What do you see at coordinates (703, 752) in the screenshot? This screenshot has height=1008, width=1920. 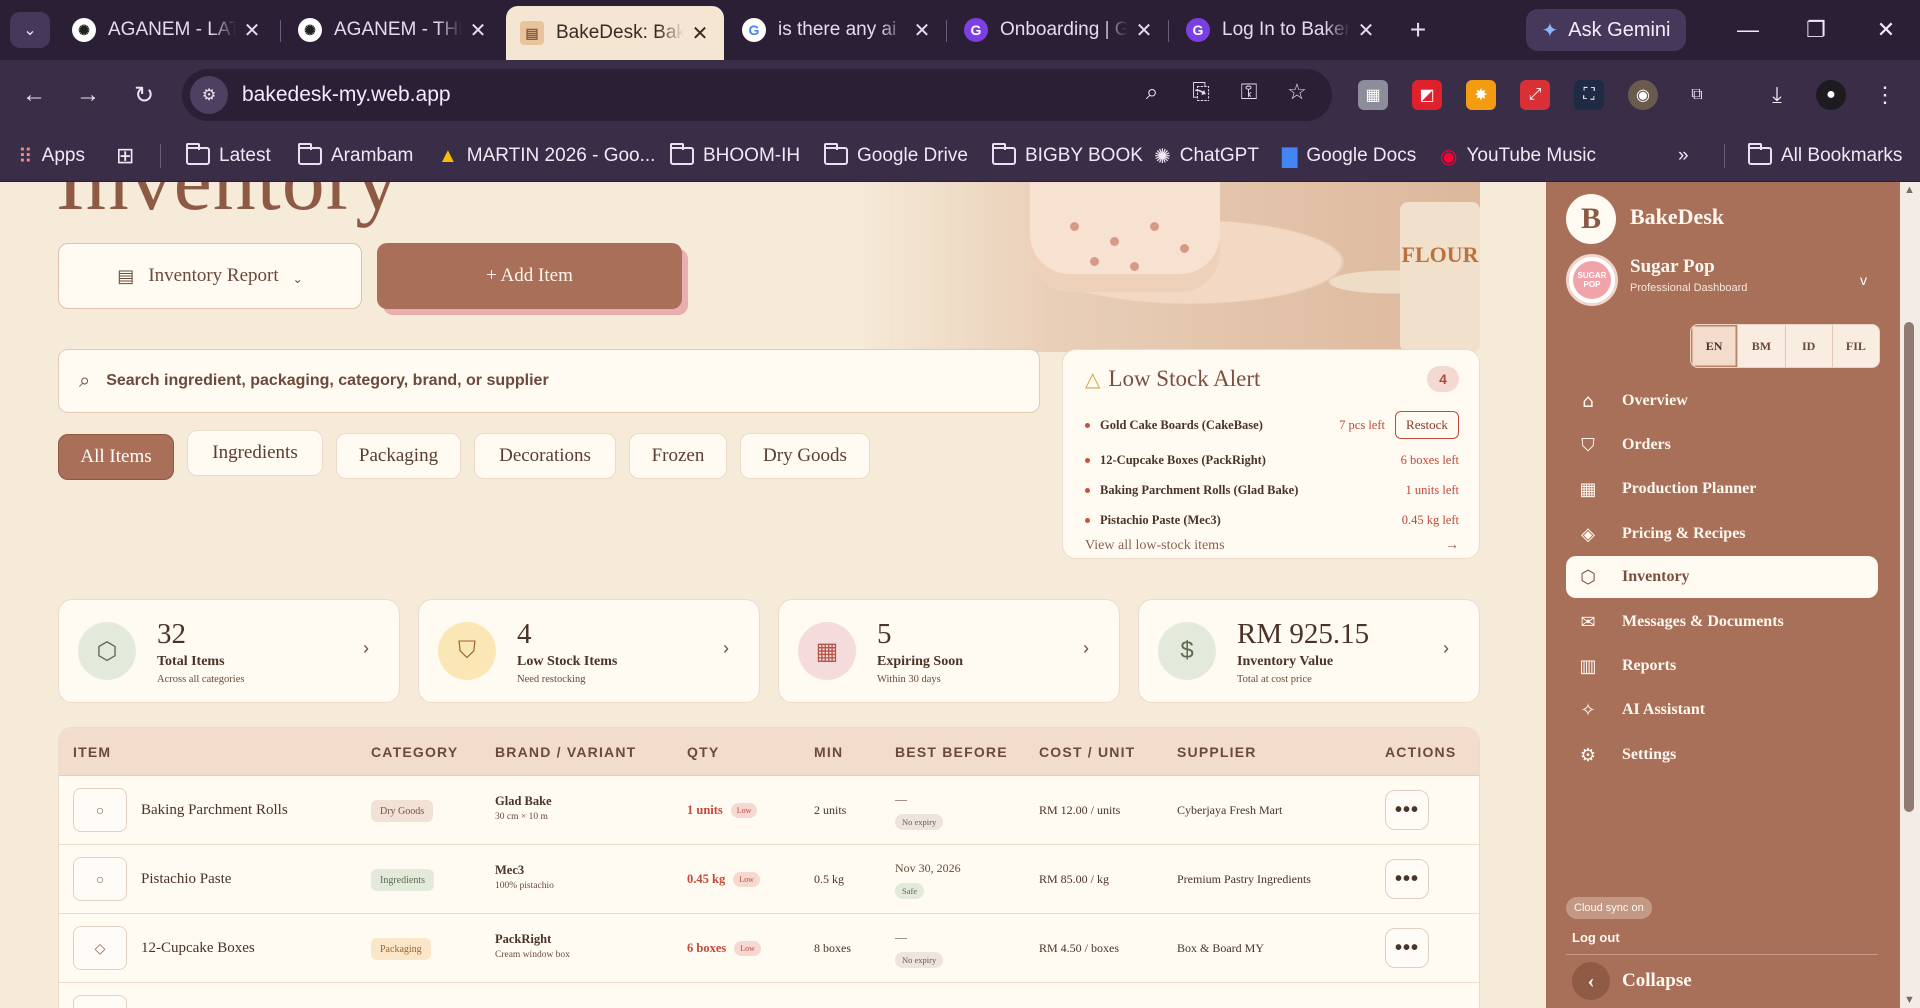 I see `col-qty: QTY` at bounding box center [703, 752].